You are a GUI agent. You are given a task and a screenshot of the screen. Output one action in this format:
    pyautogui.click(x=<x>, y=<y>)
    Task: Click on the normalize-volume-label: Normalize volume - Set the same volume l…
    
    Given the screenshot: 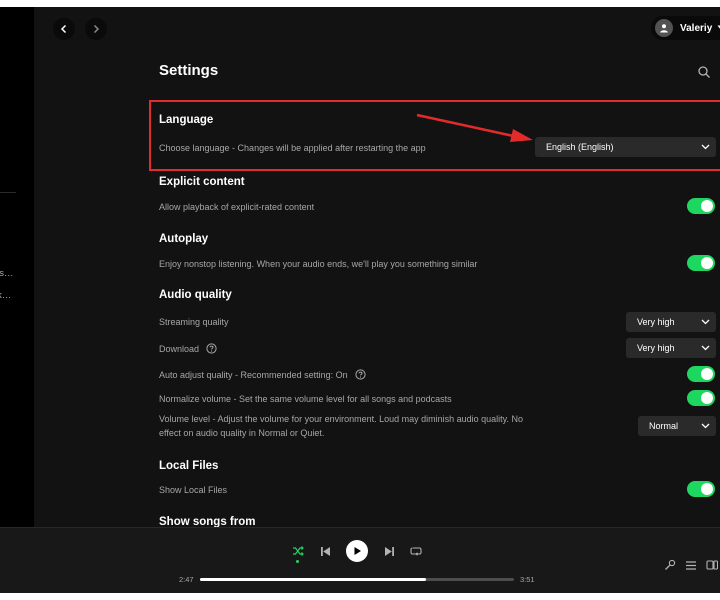 What is the action you would take?
    pyautogui.click(x=305, y=399)
    